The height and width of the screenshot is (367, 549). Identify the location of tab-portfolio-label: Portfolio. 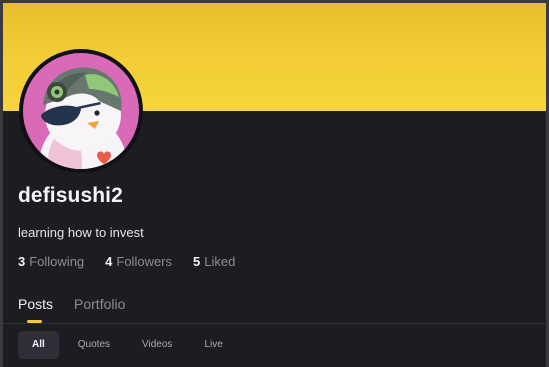
(100, 304).